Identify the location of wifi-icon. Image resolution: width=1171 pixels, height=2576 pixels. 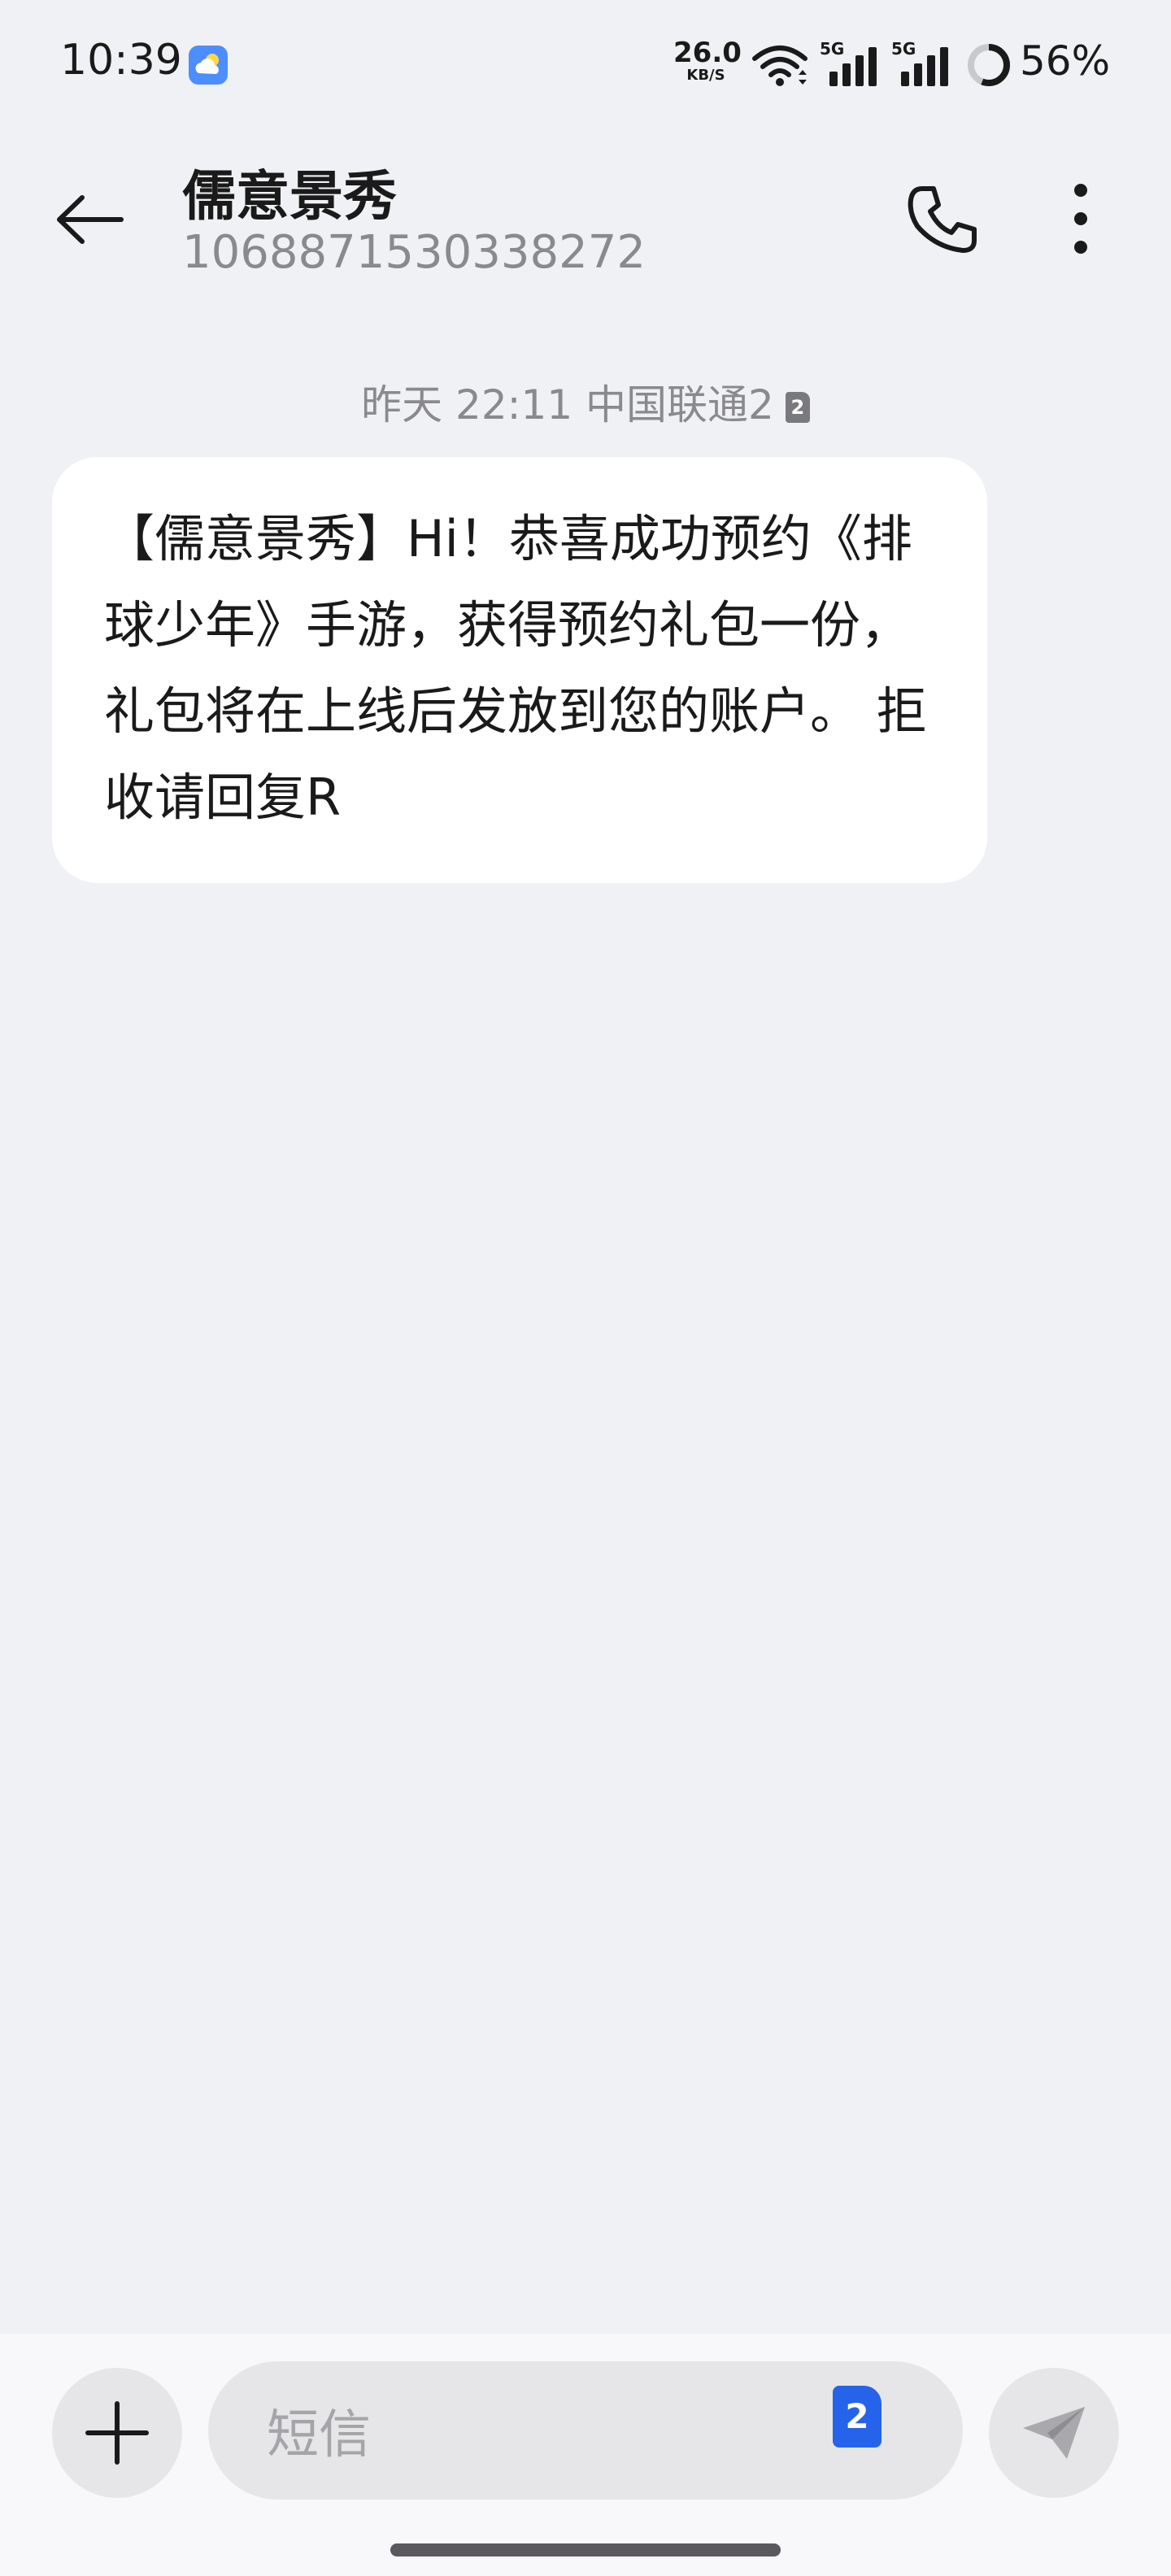
(780, 66).